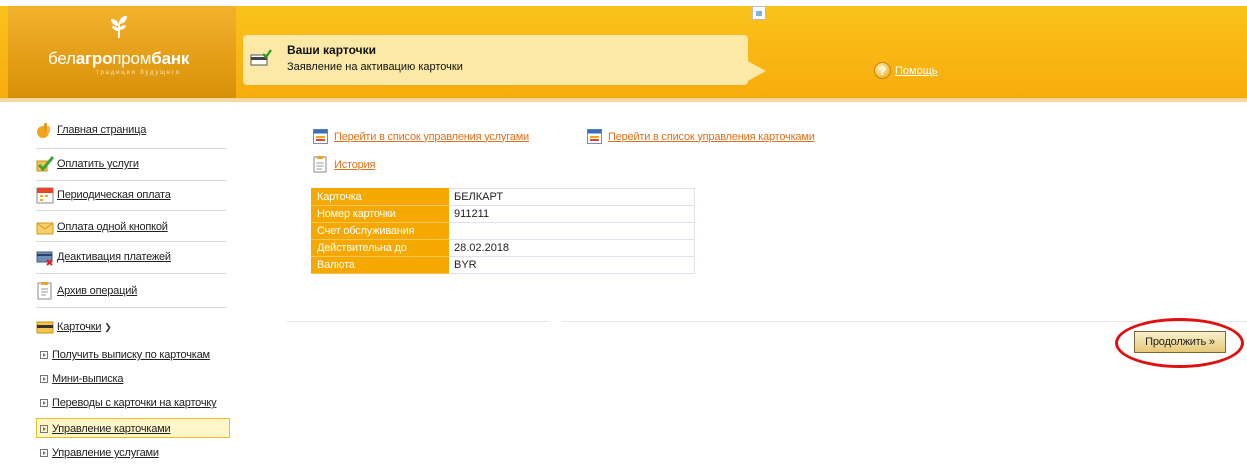 Image resolution: width=1247 pixels, height=464 pixels. I want to click on sidebar-subitem-manage-services: Управление услугами, so click(99, 453).